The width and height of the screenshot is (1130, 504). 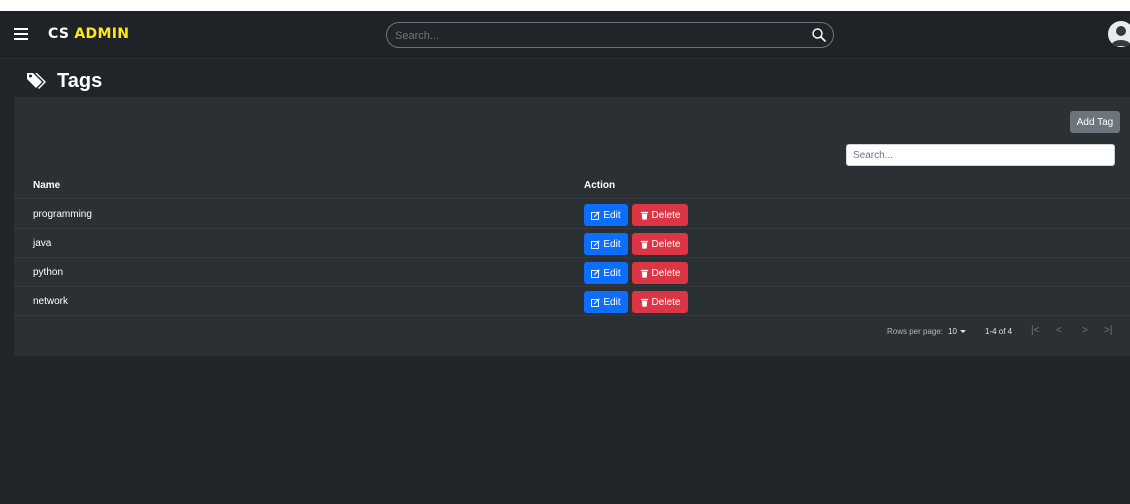 I want to click on brand-text-admin: ADMIN, so click(x=102, y=34).